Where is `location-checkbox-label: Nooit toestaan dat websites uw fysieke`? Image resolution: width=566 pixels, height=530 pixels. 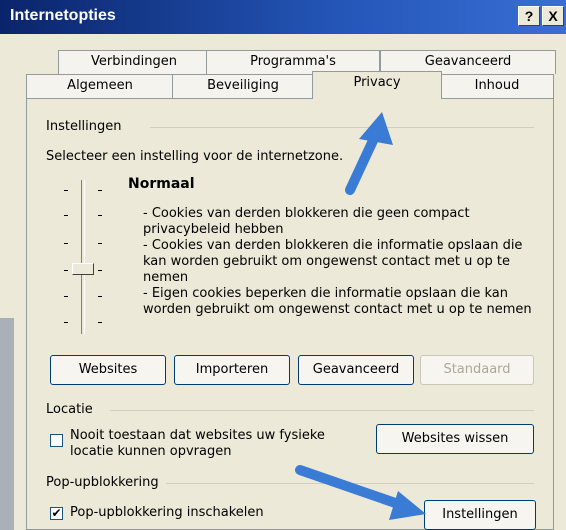 location-checkbox-label: Nooit toestaan dat websites uw fysieke is located at coordinates (197, 435).